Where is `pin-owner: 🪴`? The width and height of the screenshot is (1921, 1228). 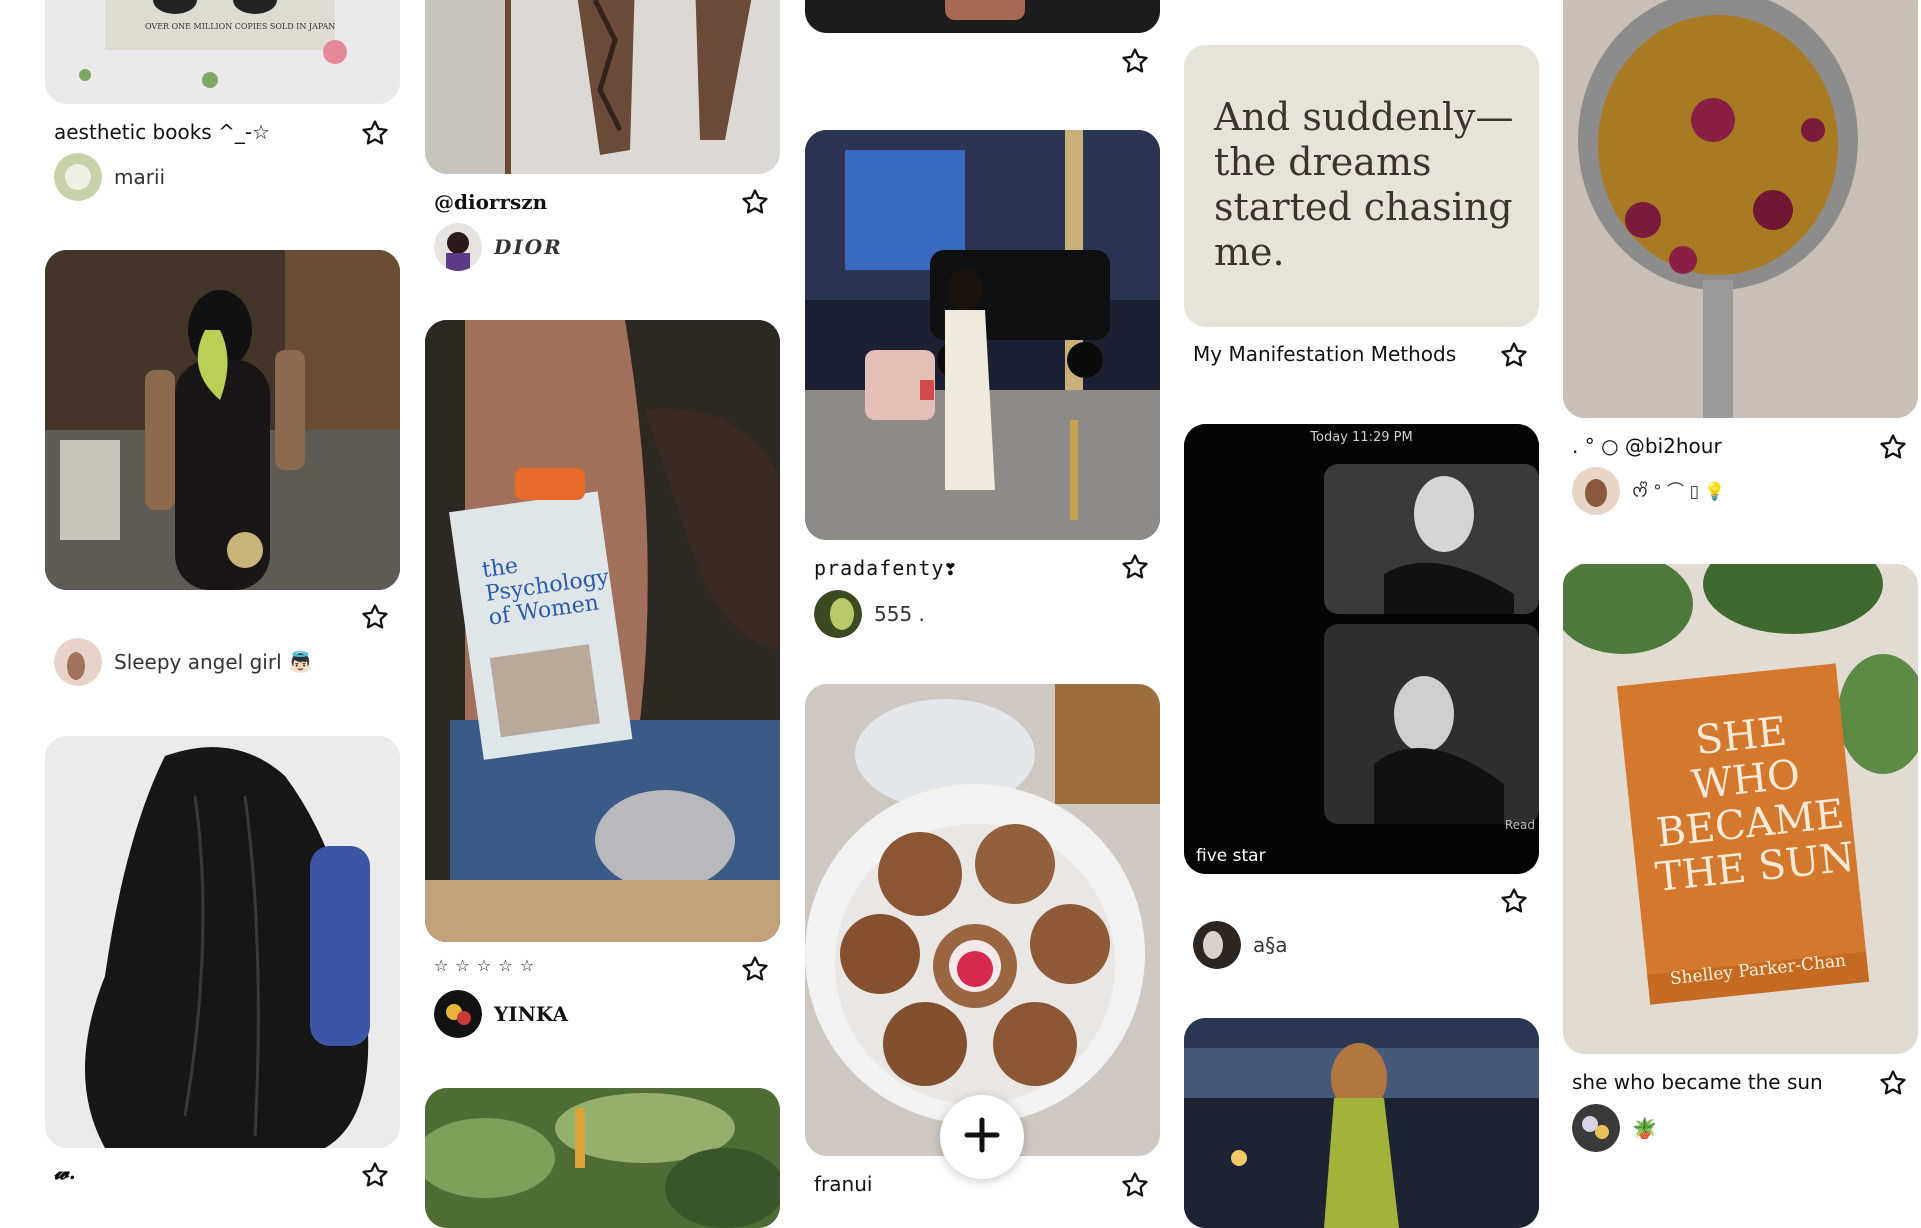 pin-owner: 🪴 is located at coordinates (1614, 1128).